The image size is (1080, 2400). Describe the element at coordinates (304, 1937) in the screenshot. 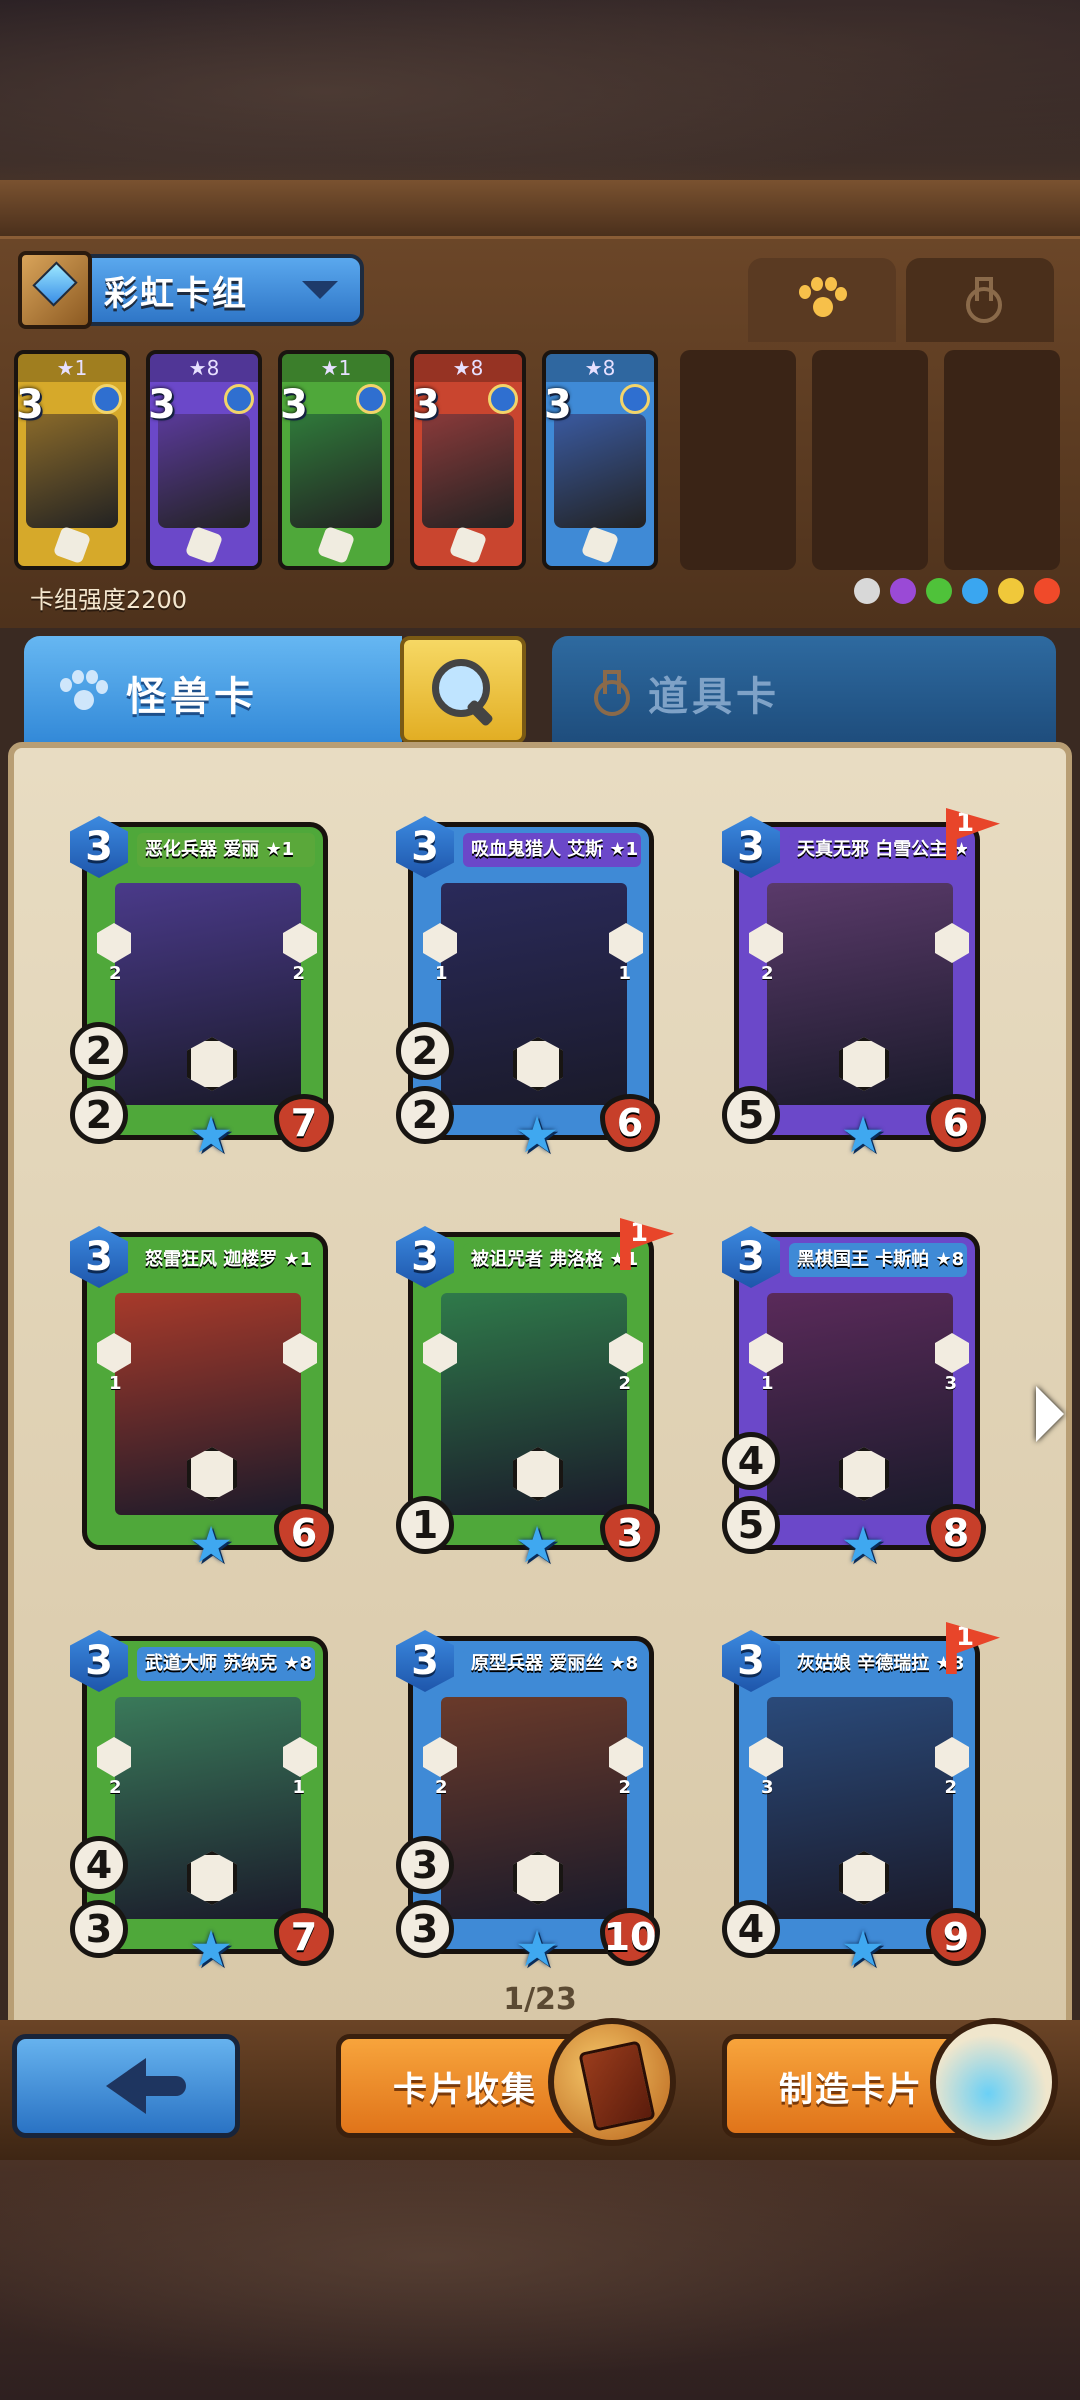

I see `card-health: 7` at that location.